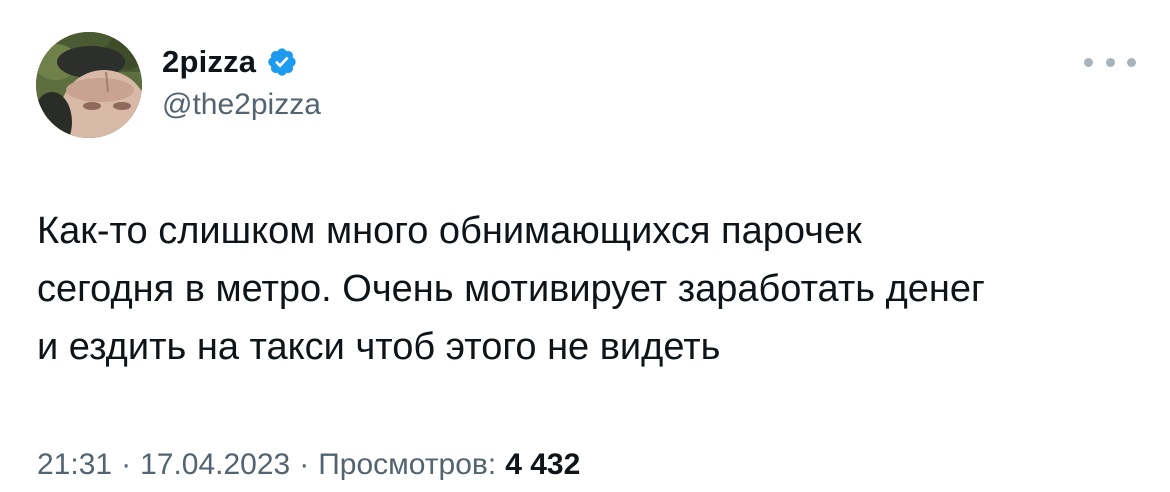 The height and width of the screenshot is (492, 1170). I want to click on verified-badge-icon, so click(282, 62).